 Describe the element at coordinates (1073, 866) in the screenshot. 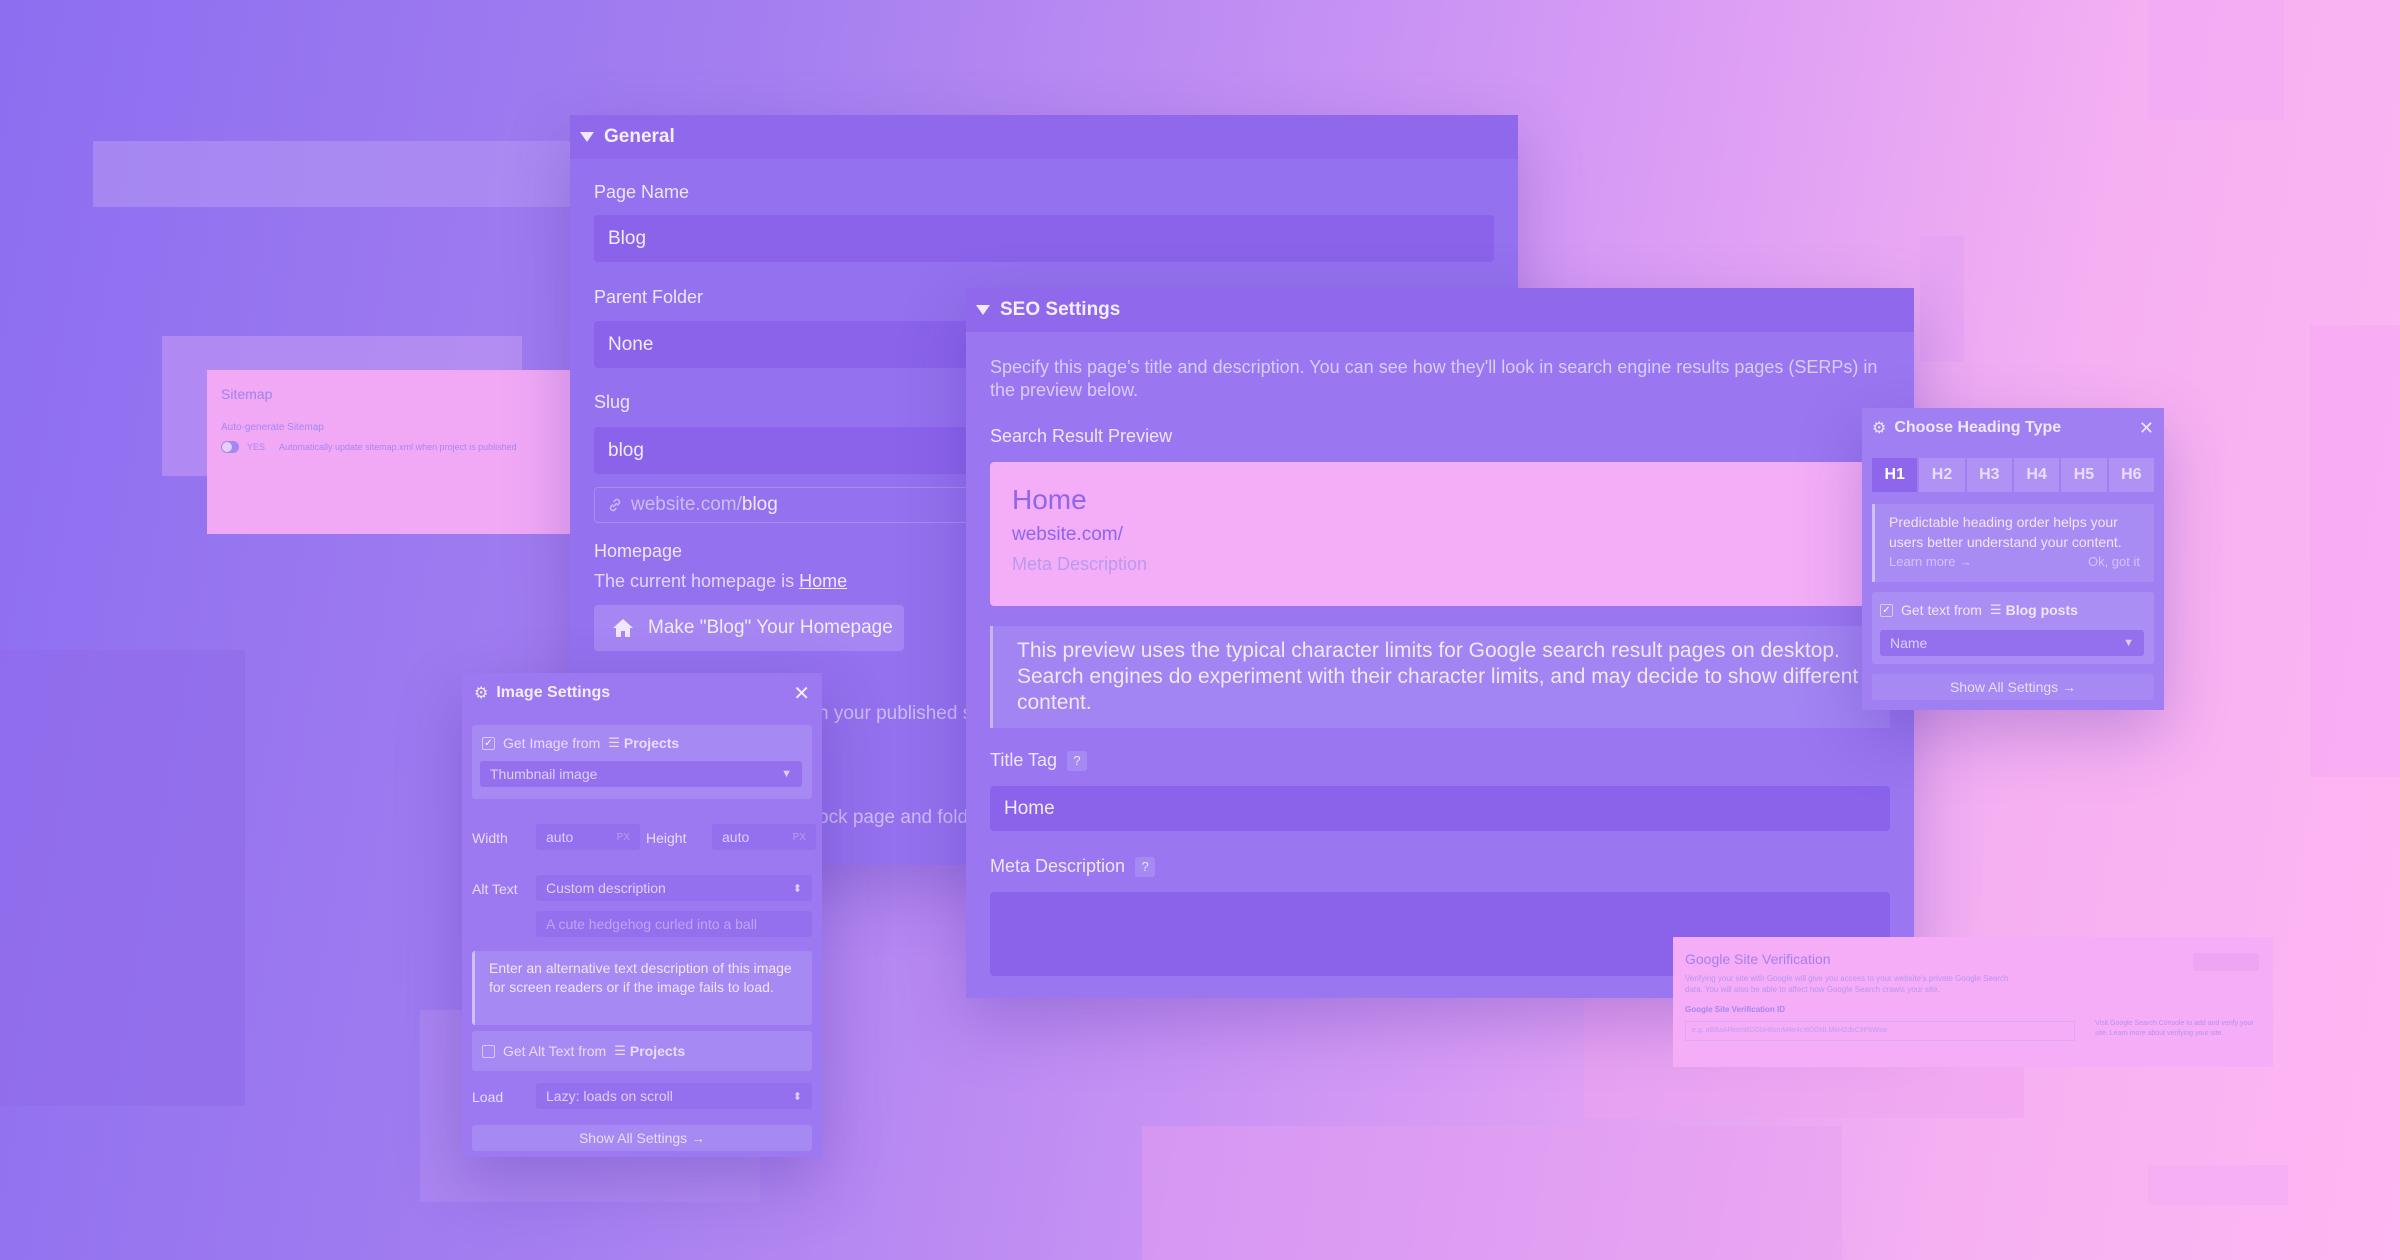

I see `meta-description-label-row: Meta Description ?` at that location.